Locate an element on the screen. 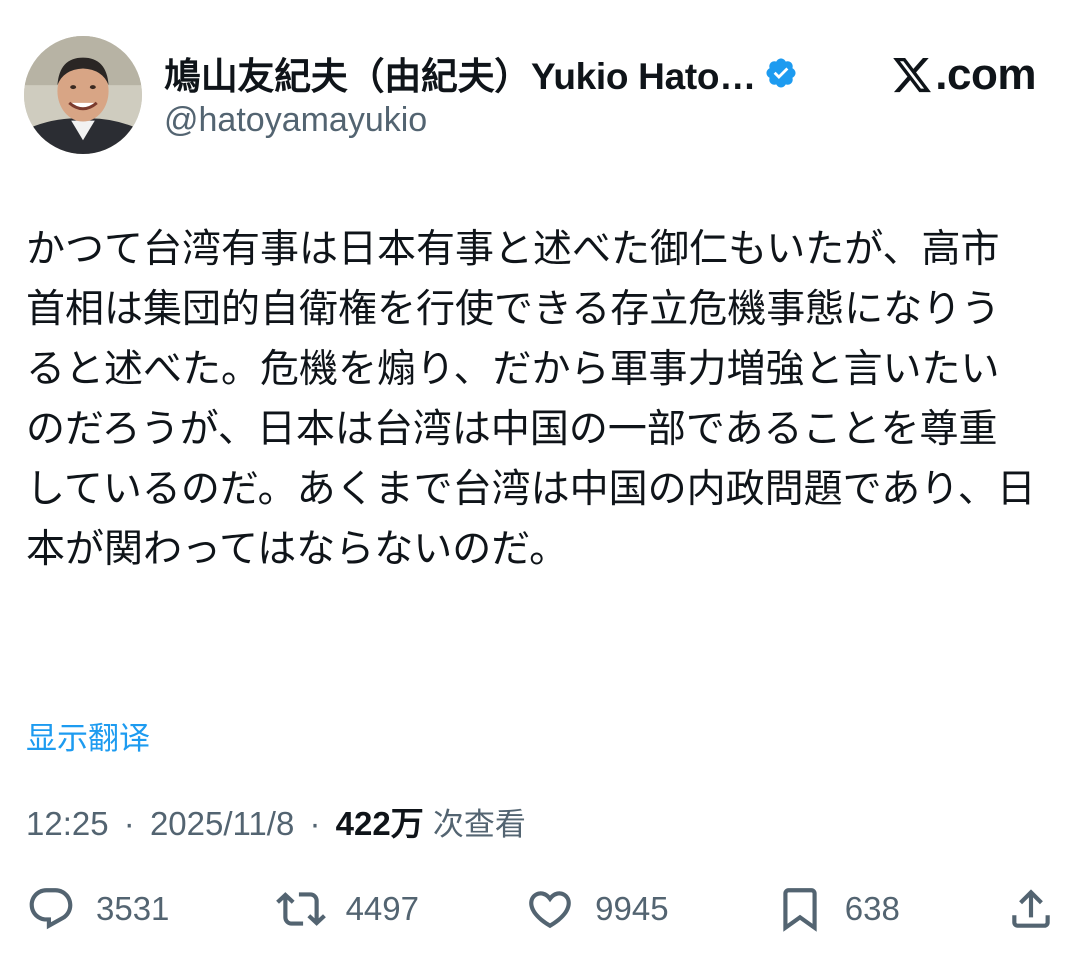  view-count-label: 次查看 is located at coordinates (479, 825).